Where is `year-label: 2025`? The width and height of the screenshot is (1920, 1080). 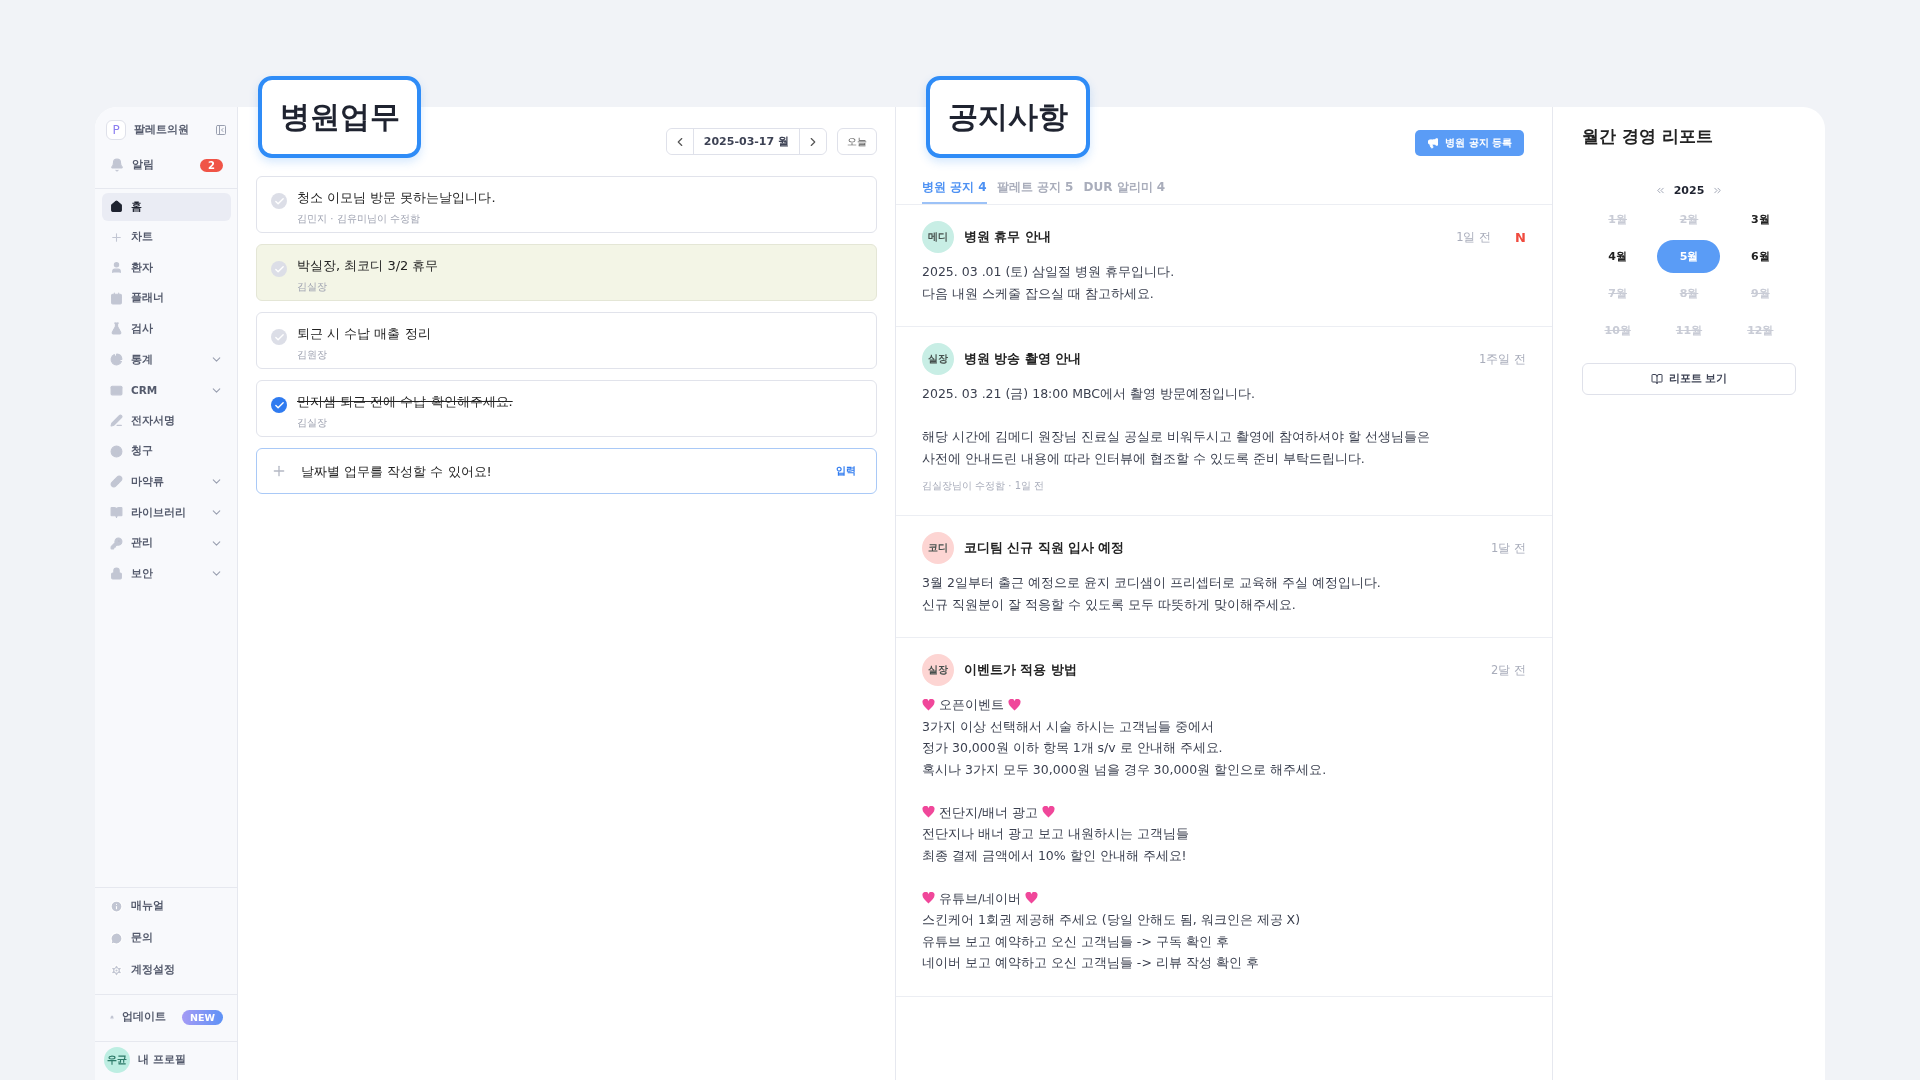
year-label: 2025 is located at coordinates (1689, 190).